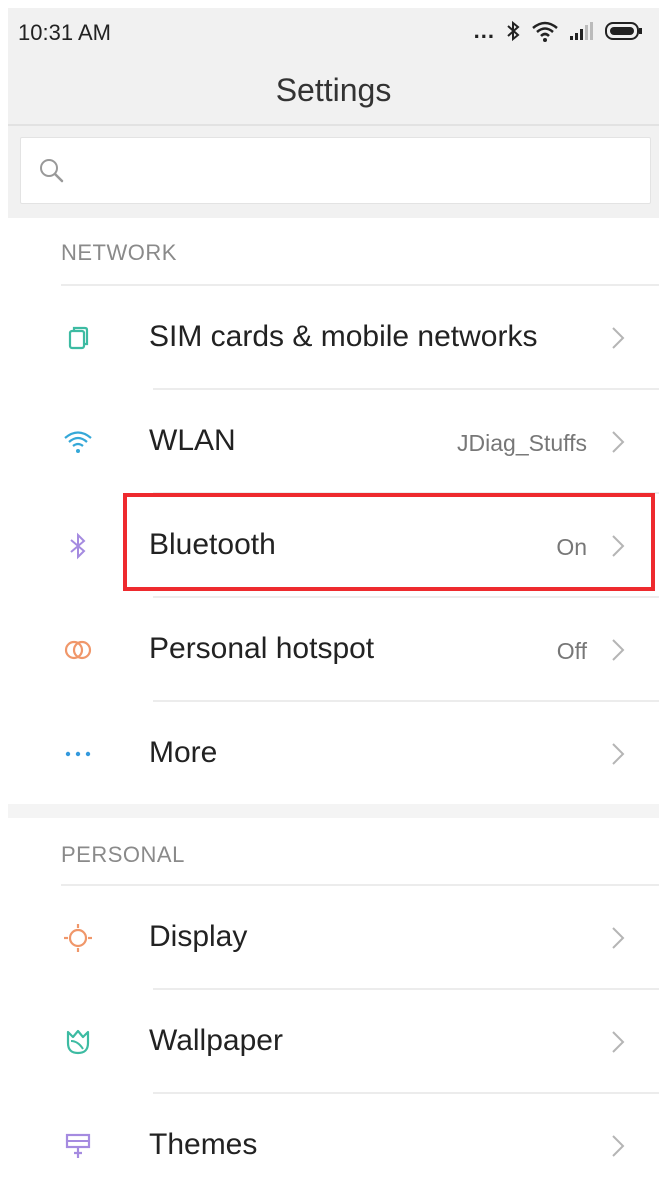 This screenshot has height=1189, width=659. What do you see at coordinates (78, 938) in the screenshot?
I see `sun-icon` at bounding box center [78, 938].